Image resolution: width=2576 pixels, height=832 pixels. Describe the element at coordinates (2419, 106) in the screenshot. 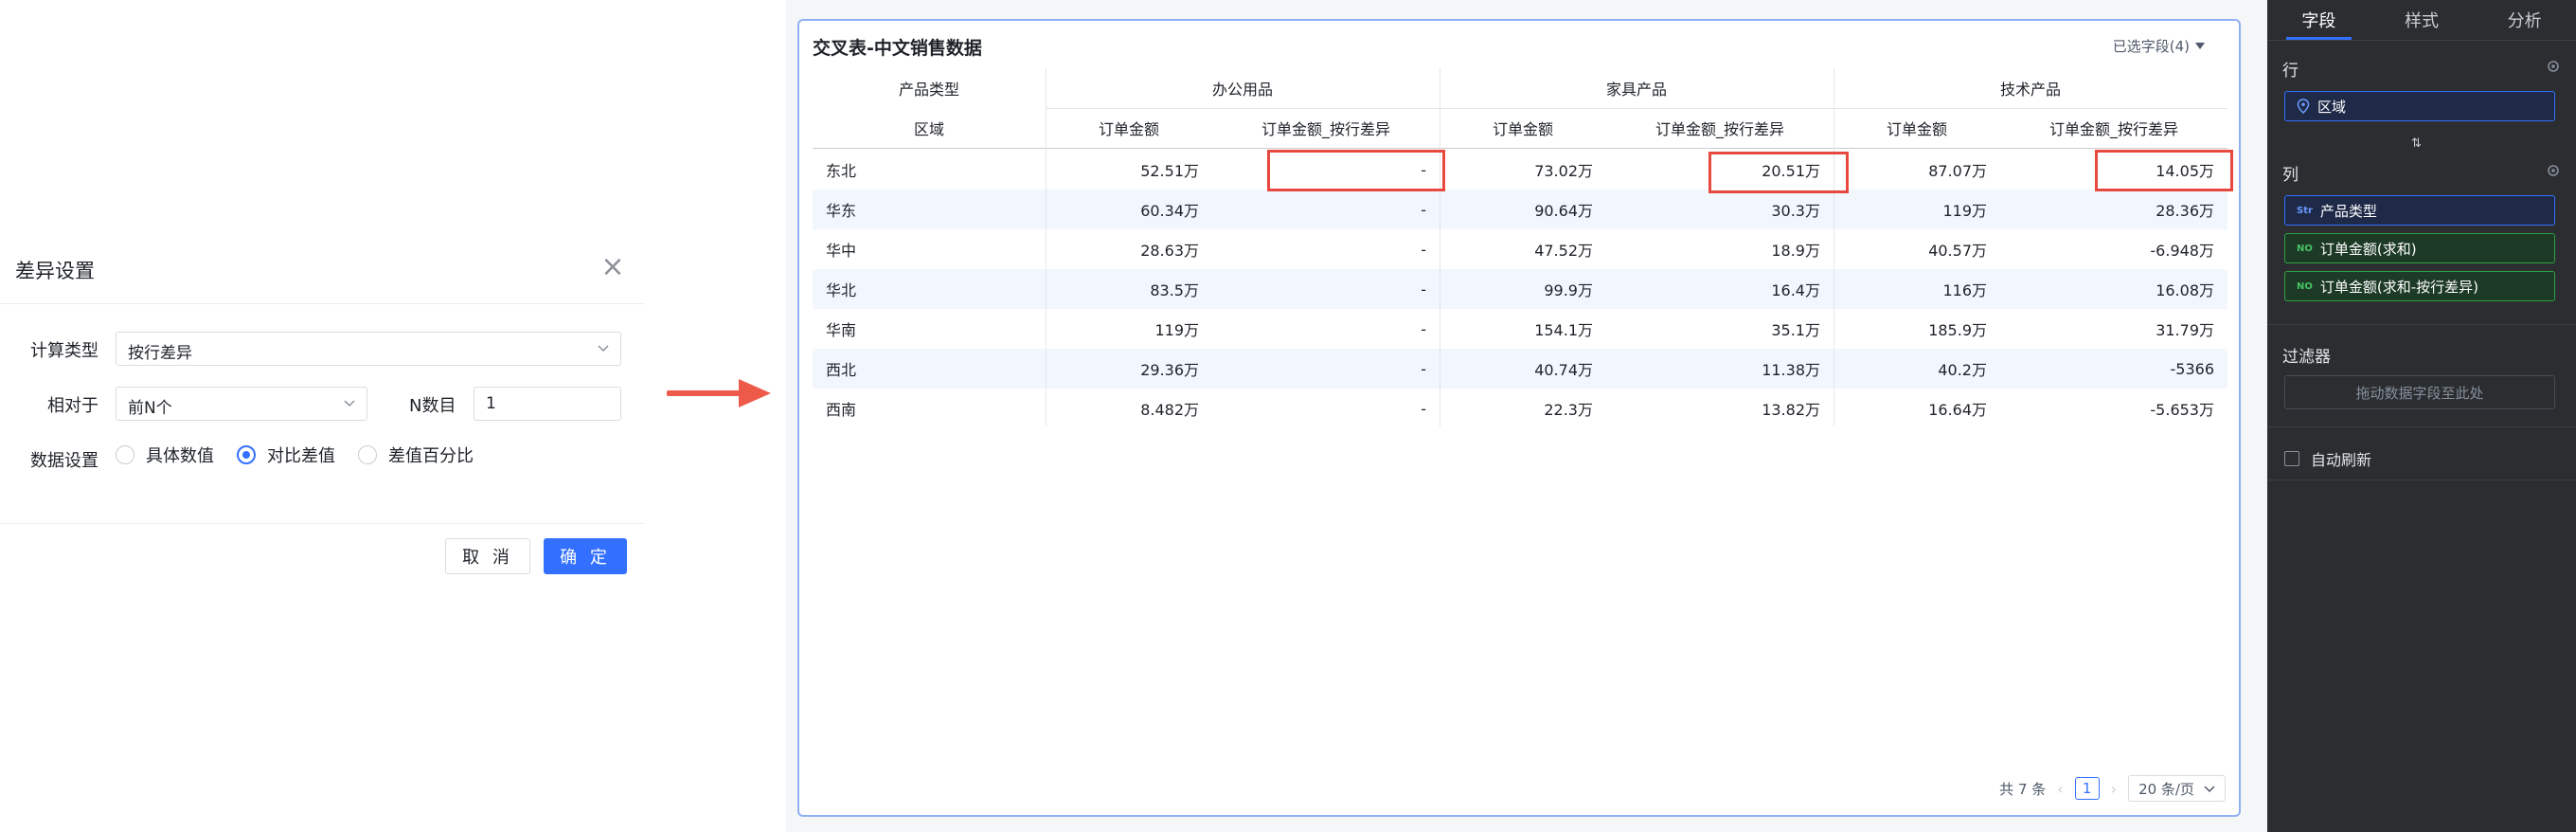

I see `row-field-pill: 区域` at that location.